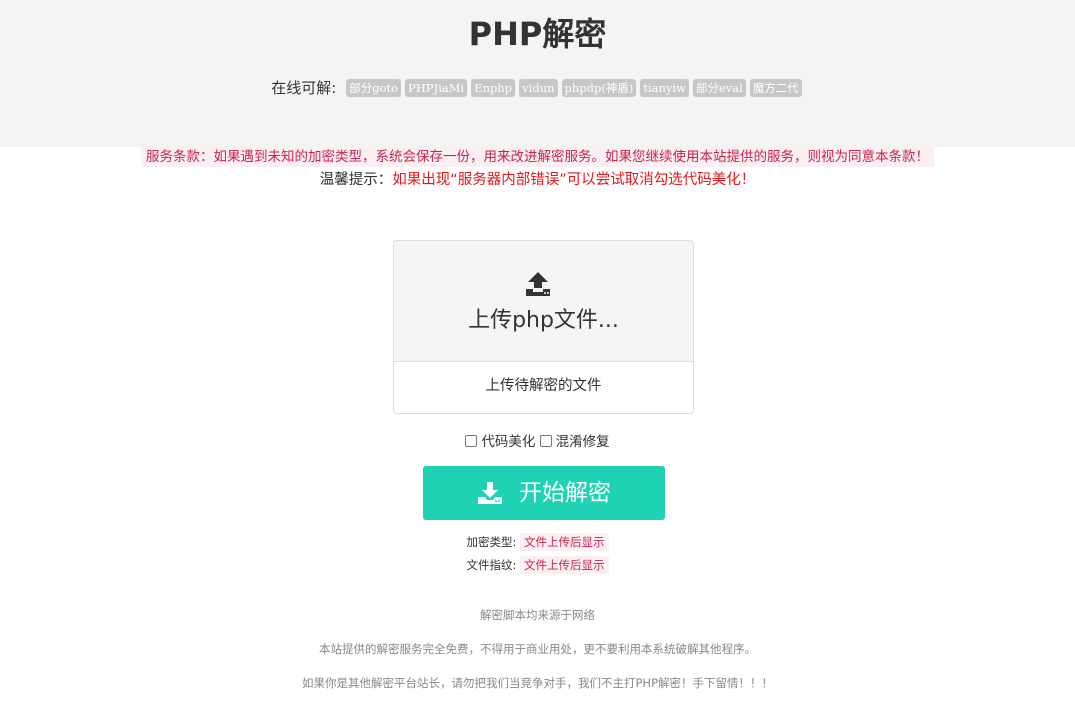  Describe the element at coordinates (545, 441) in the screenshot. I see `obfuscation-fix-checkbox` at that location.